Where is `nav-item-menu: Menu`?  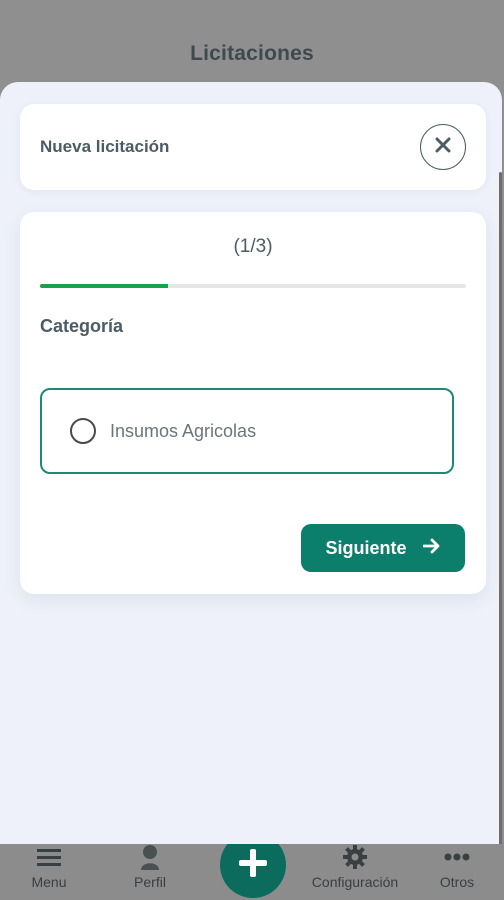
nav-item-menu: Menu is located at coordinates (49, 867).